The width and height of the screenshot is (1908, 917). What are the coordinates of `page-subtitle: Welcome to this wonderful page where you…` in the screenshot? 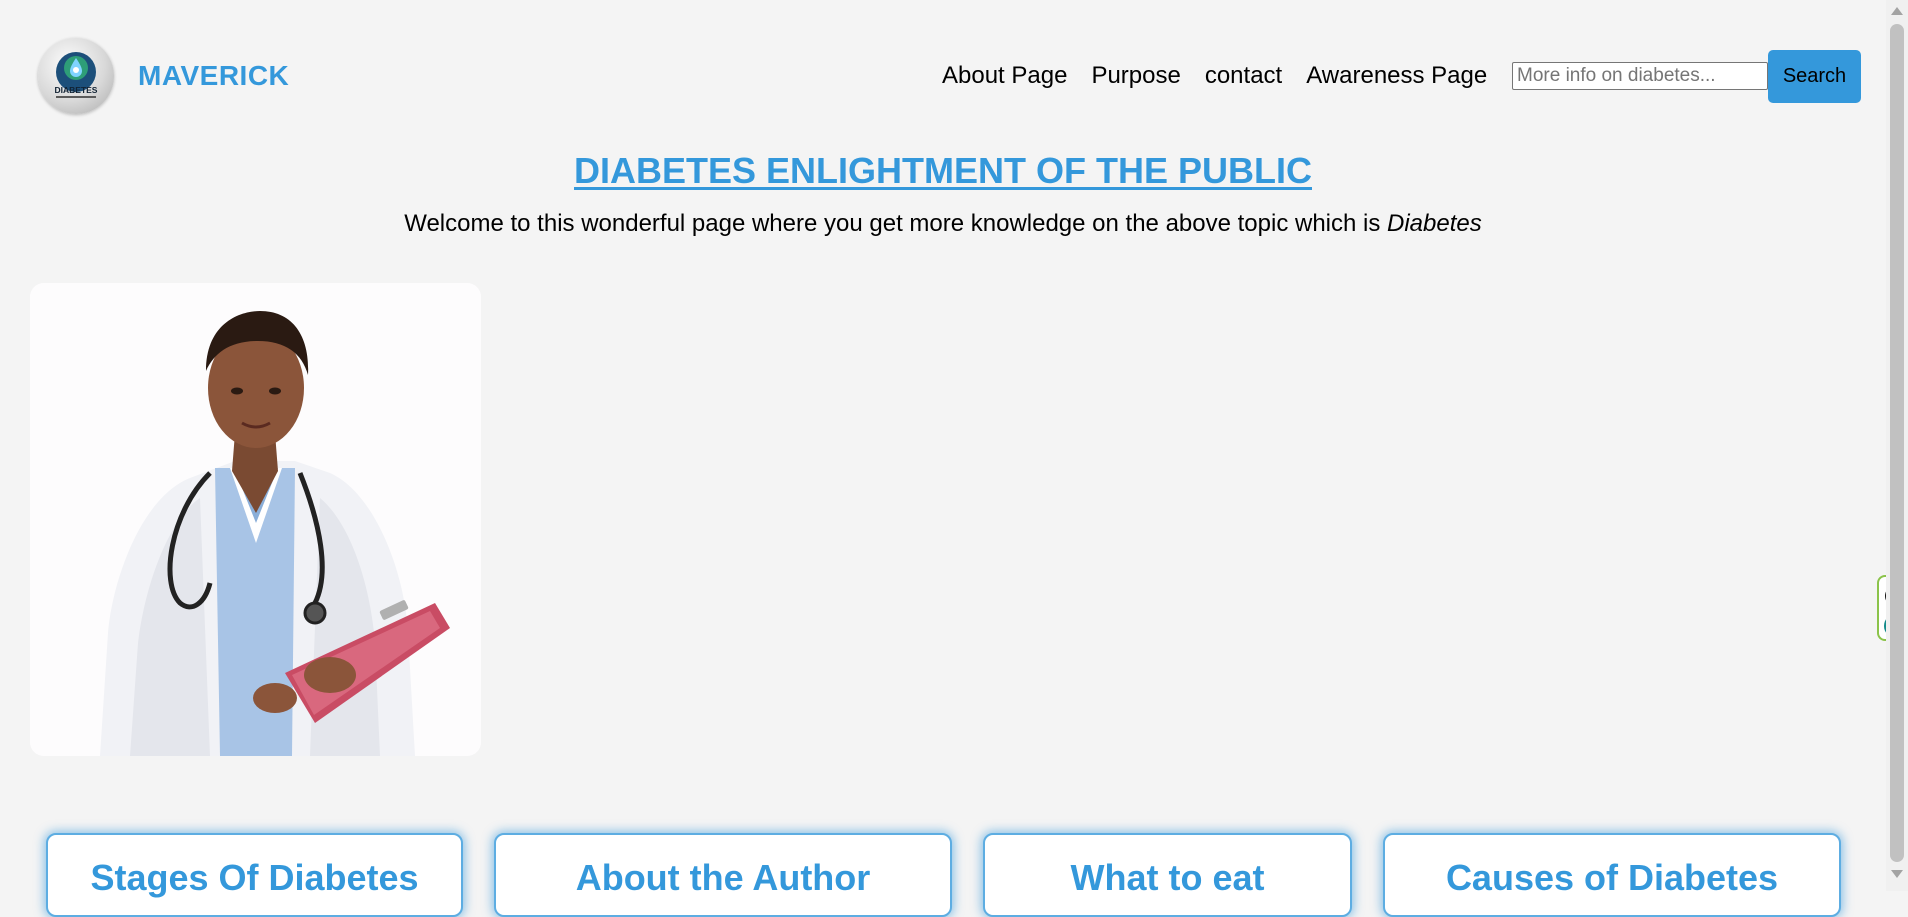 It's located at (943, 224).